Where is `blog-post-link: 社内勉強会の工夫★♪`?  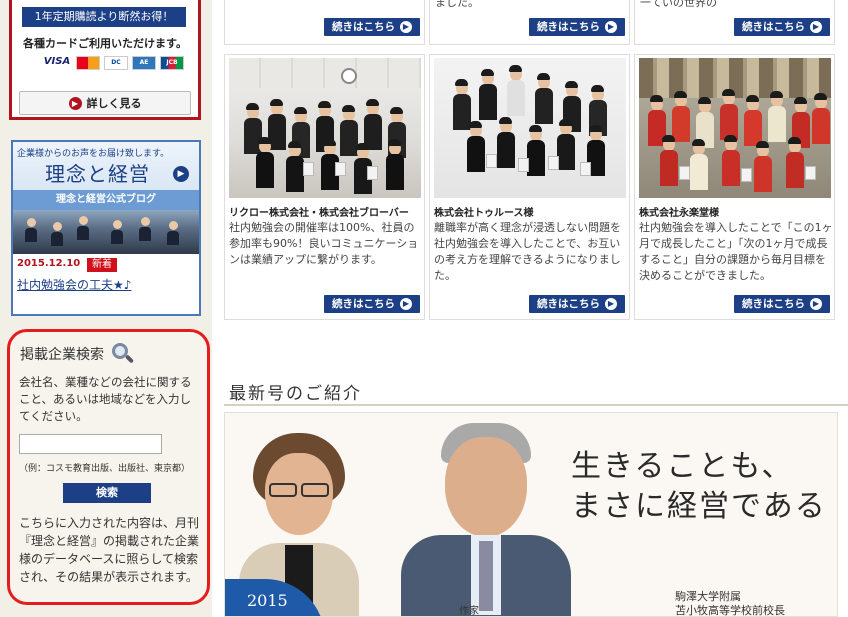 blog-post-link: 社内勉強会の工夫★♪ is located at coordinates (74, 284).